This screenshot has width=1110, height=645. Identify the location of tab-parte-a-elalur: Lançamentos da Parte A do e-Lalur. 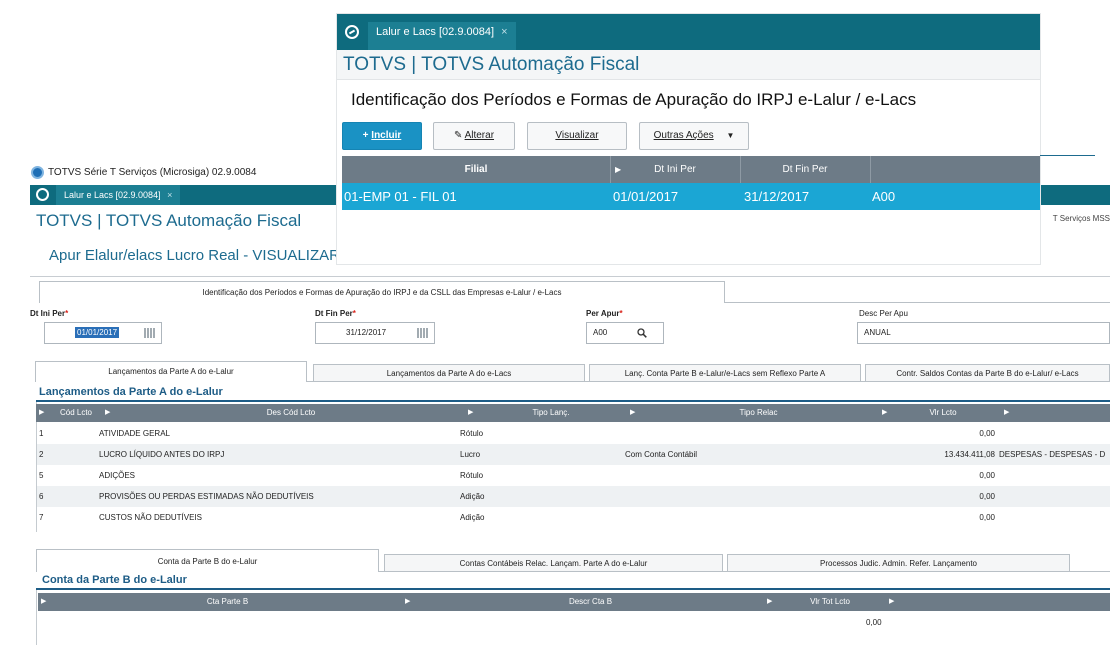
(171, 371).